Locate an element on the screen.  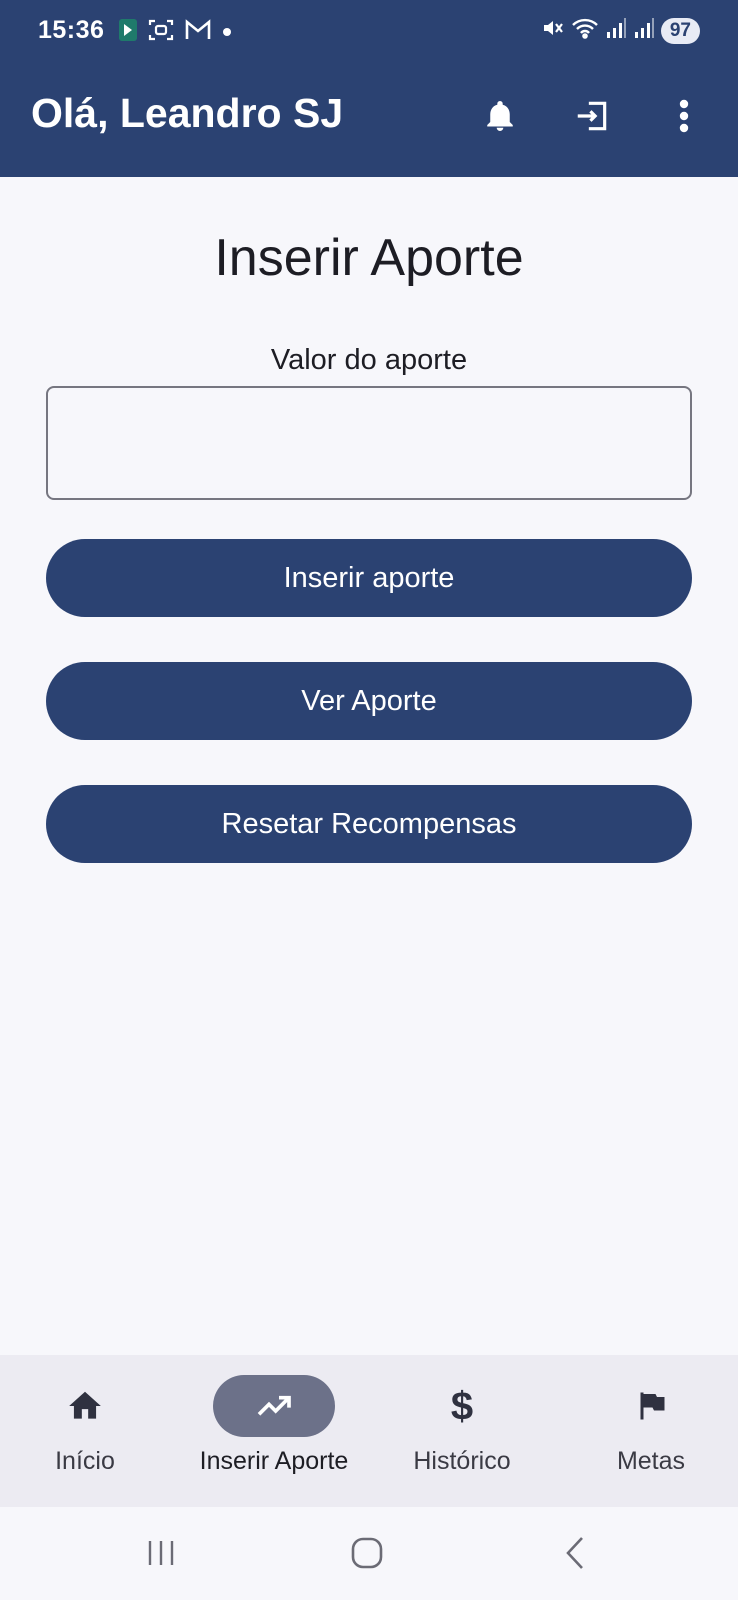
nav-label-history: Histórico is located at coordinates (462, 1461).